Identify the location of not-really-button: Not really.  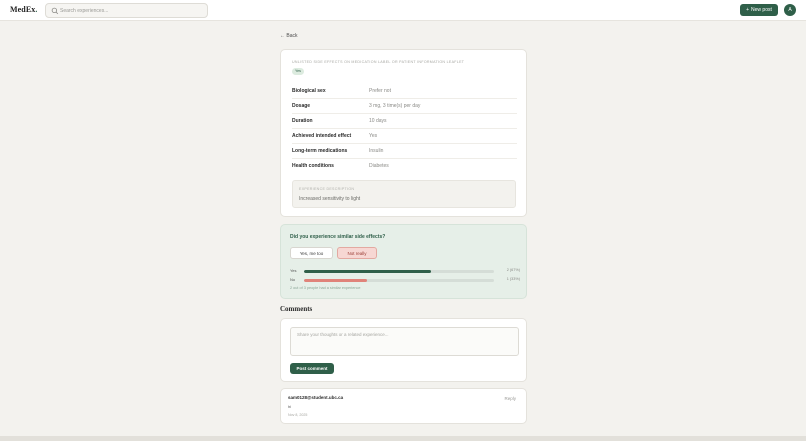
(357, 253).